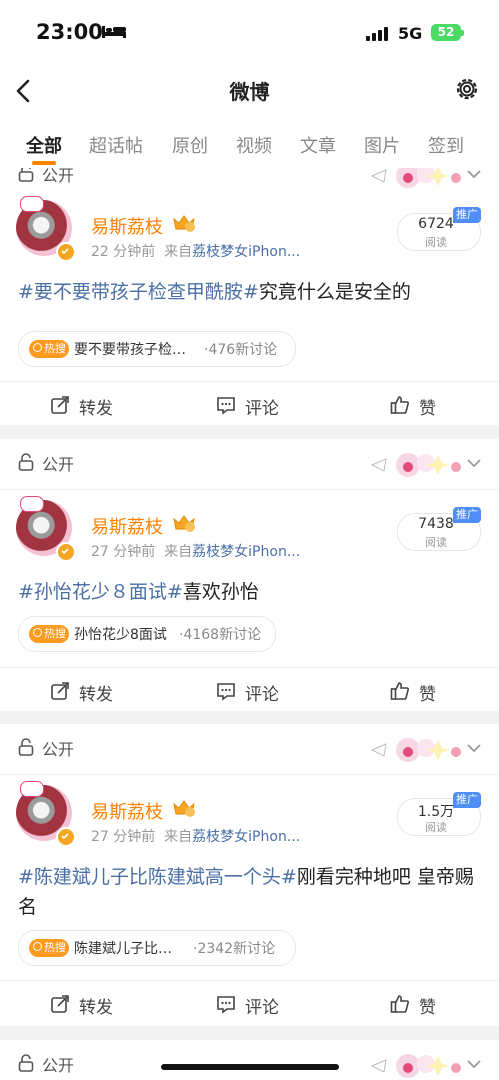 The height and width of the screenshot is (1080, 499). What do you see at coordinates (377, 34) in the screenshot?
I see `signal-icon` at bounding box center [377, 34].